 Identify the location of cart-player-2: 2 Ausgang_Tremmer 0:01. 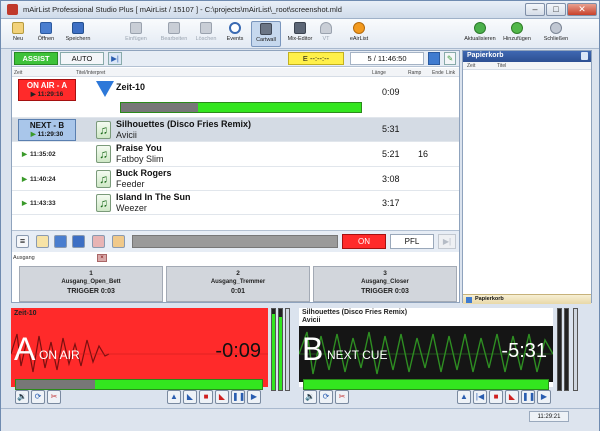
(238, 284).